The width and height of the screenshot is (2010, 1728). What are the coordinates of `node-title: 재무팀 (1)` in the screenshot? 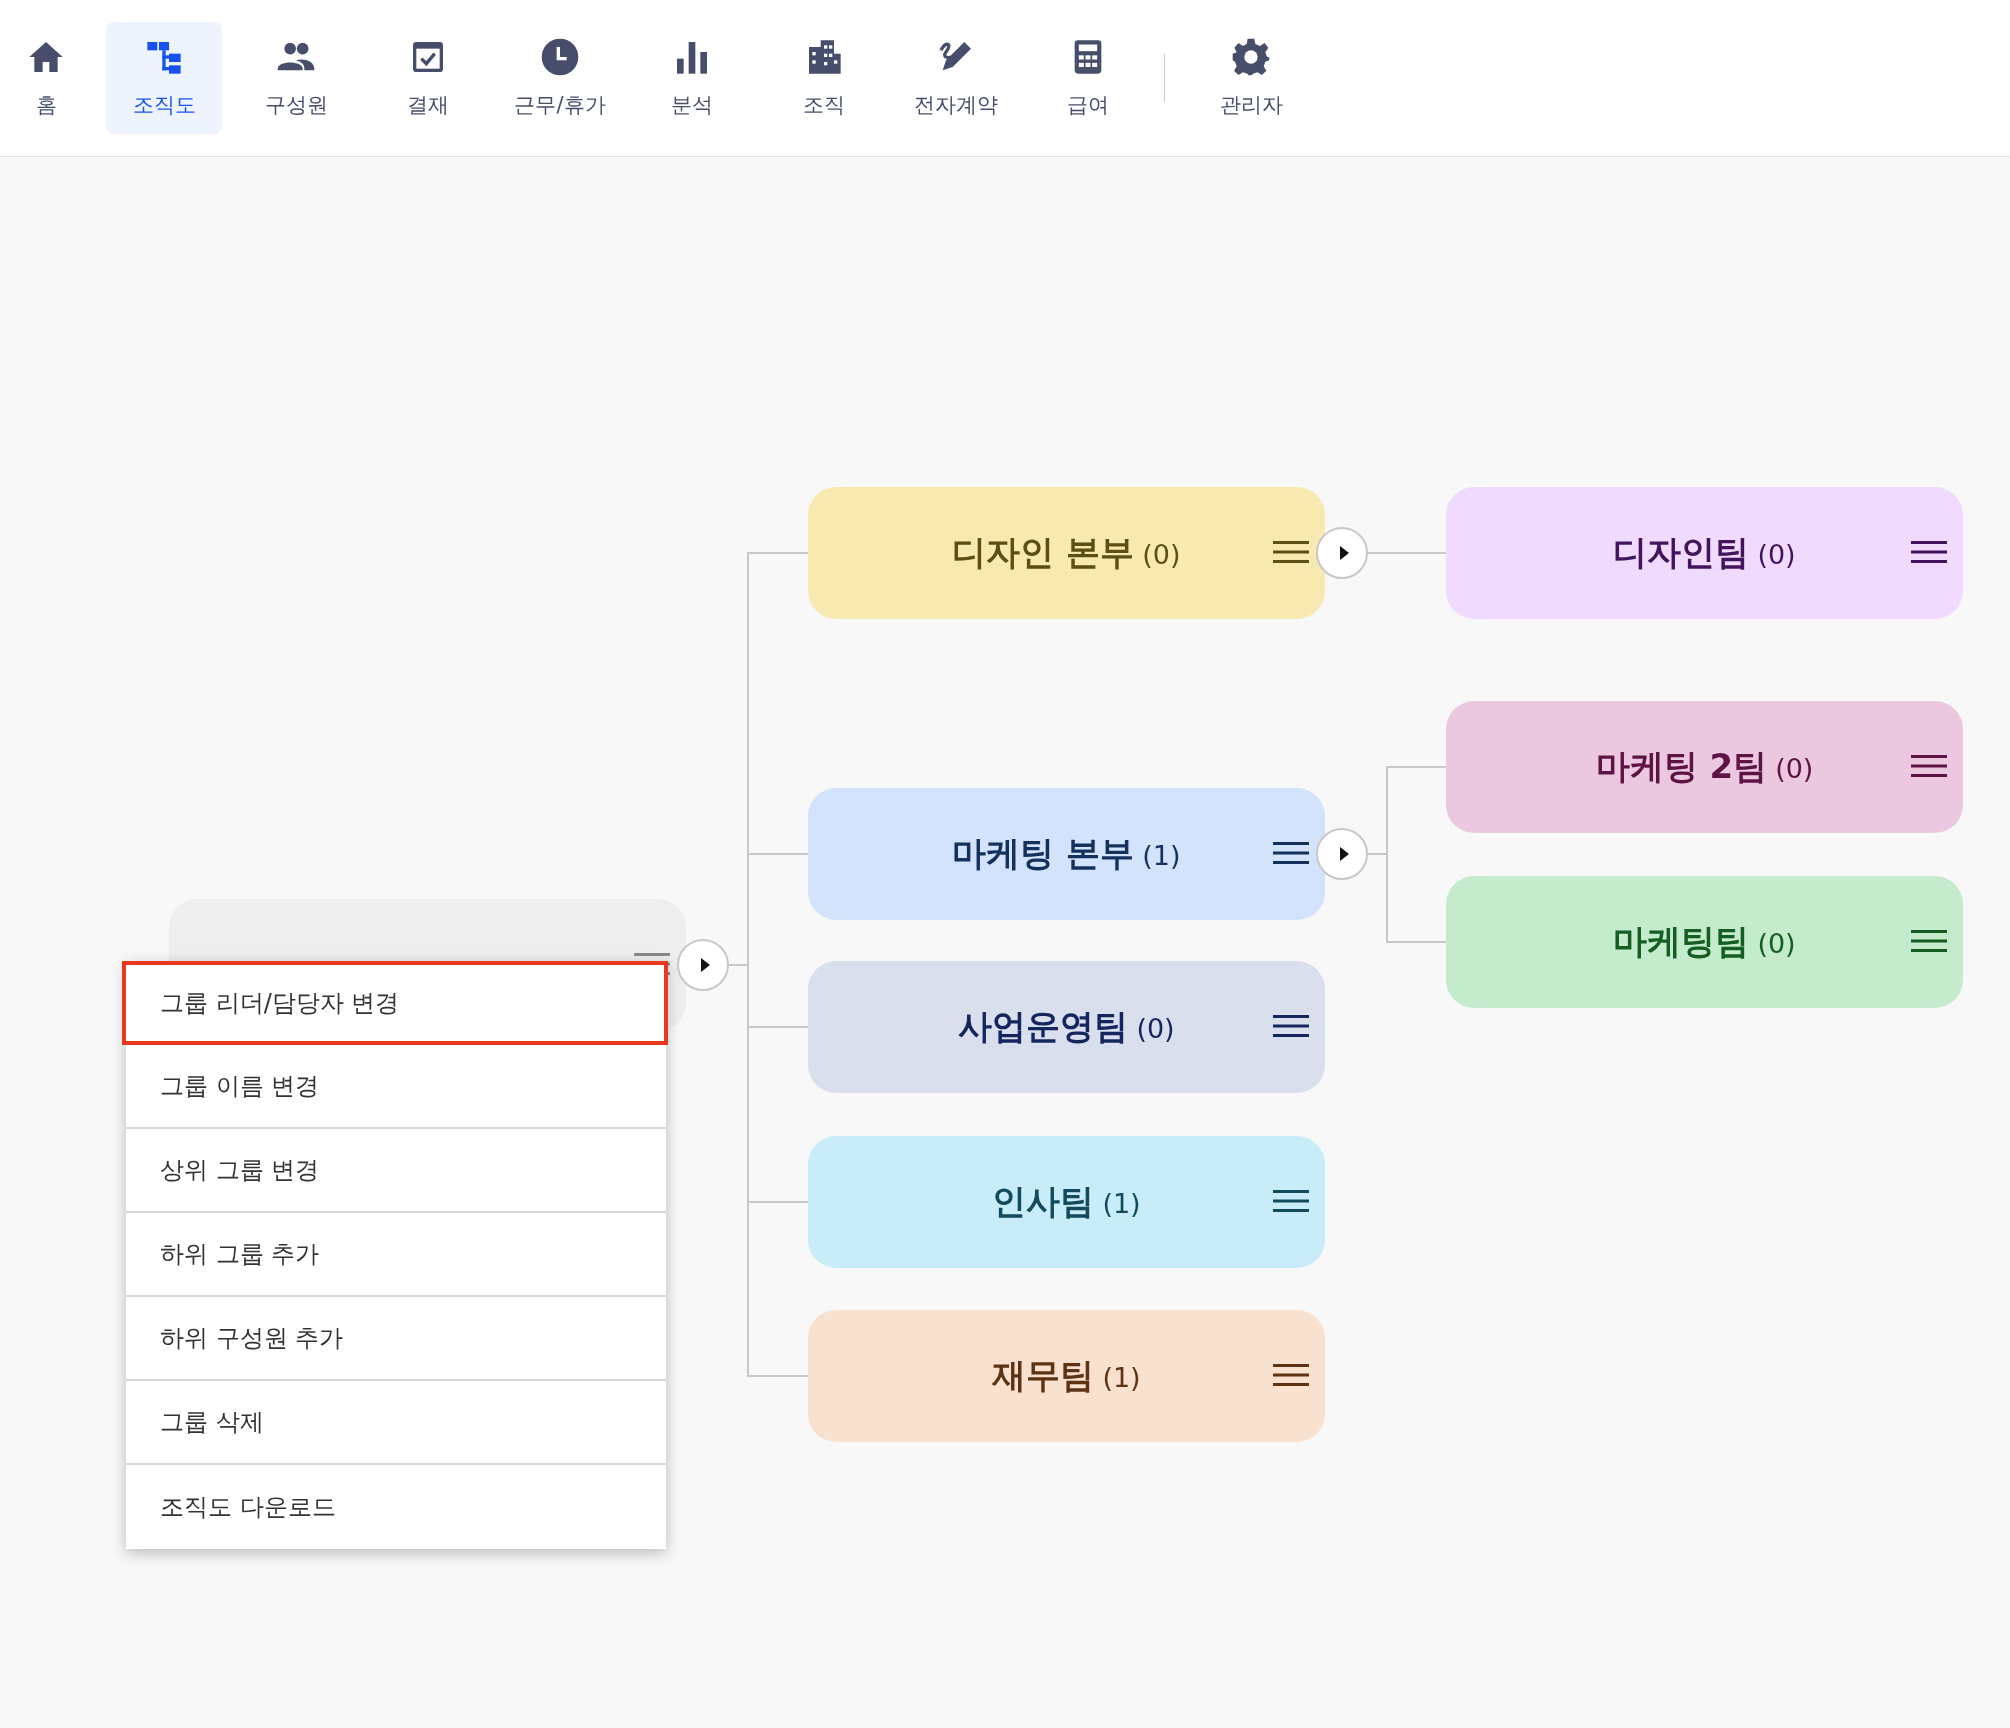 It's located at (1066, 1375).